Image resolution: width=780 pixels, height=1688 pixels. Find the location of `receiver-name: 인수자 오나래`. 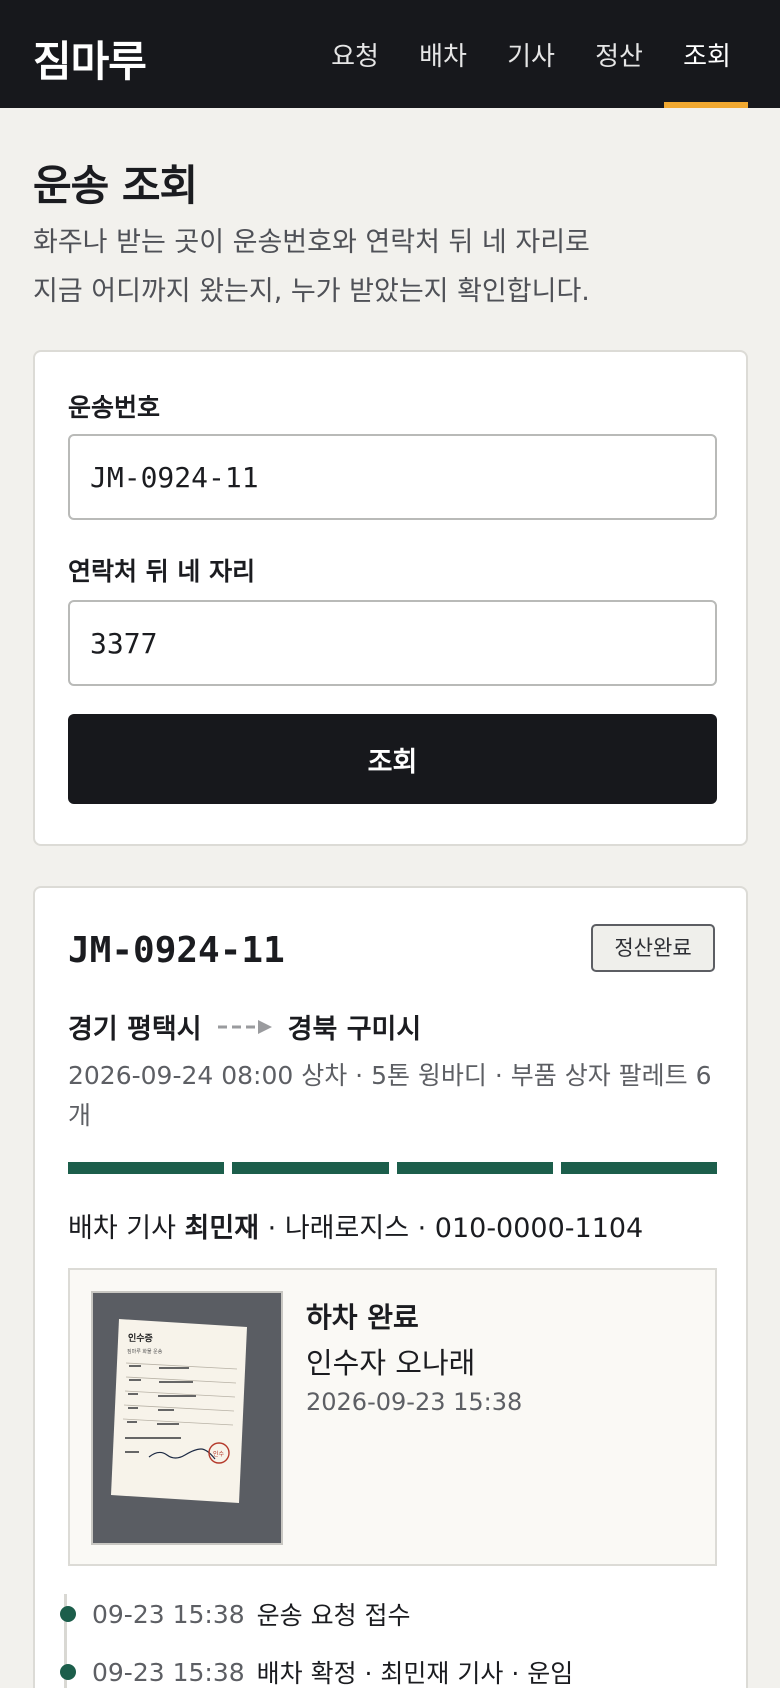

receiver-name: 인수자 오나래 is located at coordinates (391, 1363).